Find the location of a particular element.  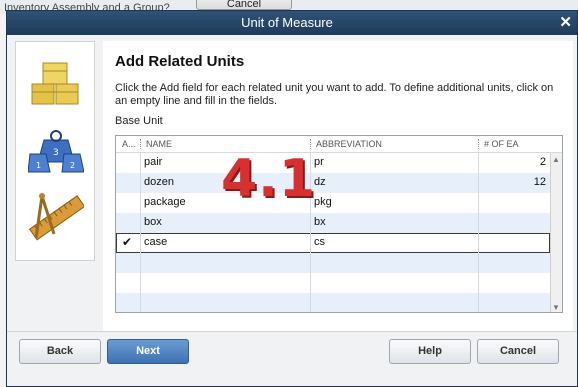

scroll-down-icon: ▼ is located at coordinates (556, 307).